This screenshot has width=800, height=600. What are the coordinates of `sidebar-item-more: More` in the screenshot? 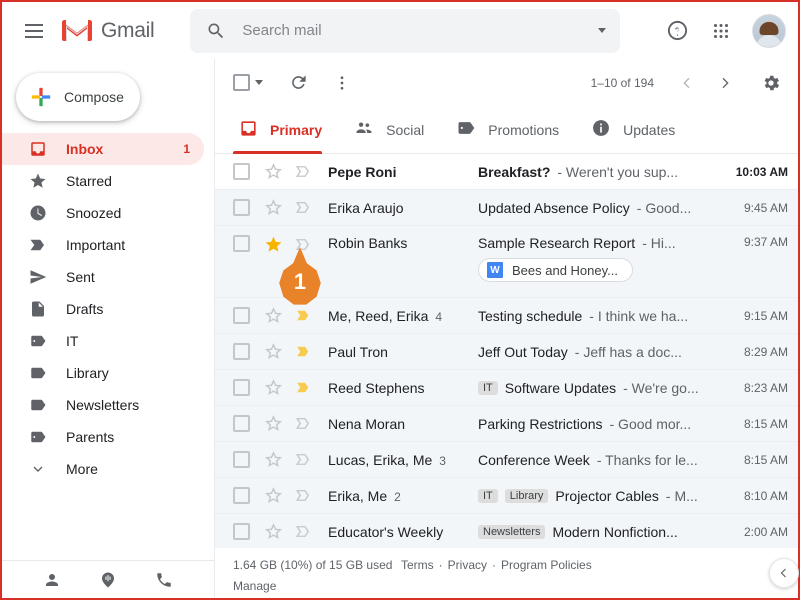 It's located at (103, 469).